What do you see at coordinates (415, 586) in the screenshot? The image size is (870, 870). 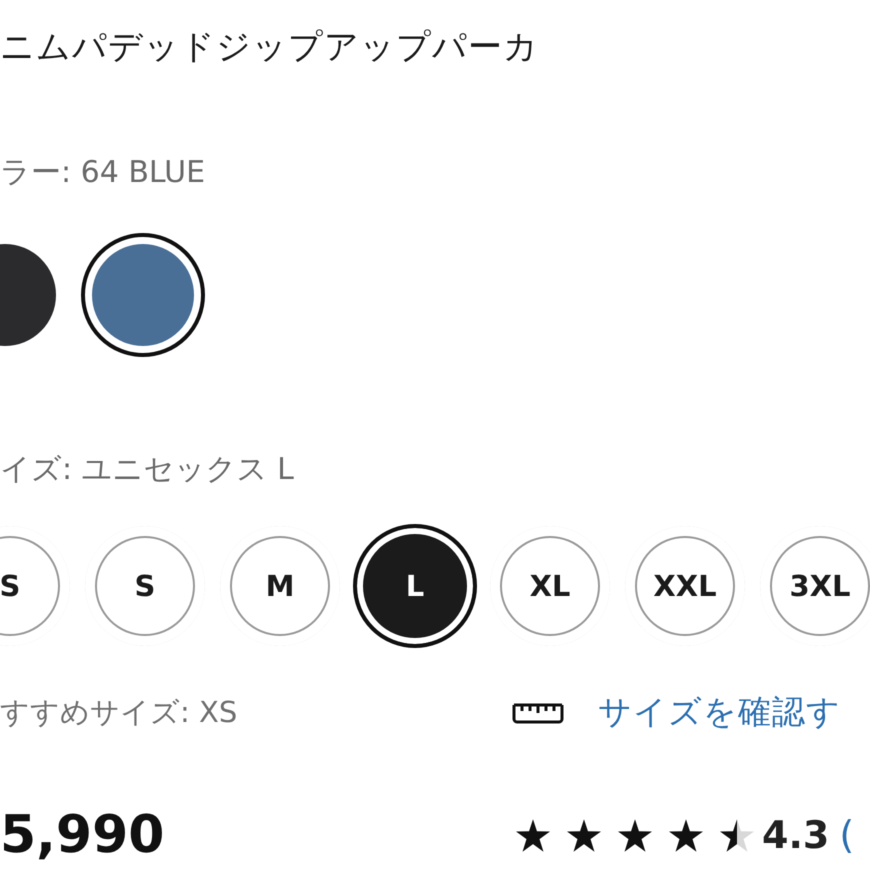 I see `size-option: L` at bounding box center [415, 586].